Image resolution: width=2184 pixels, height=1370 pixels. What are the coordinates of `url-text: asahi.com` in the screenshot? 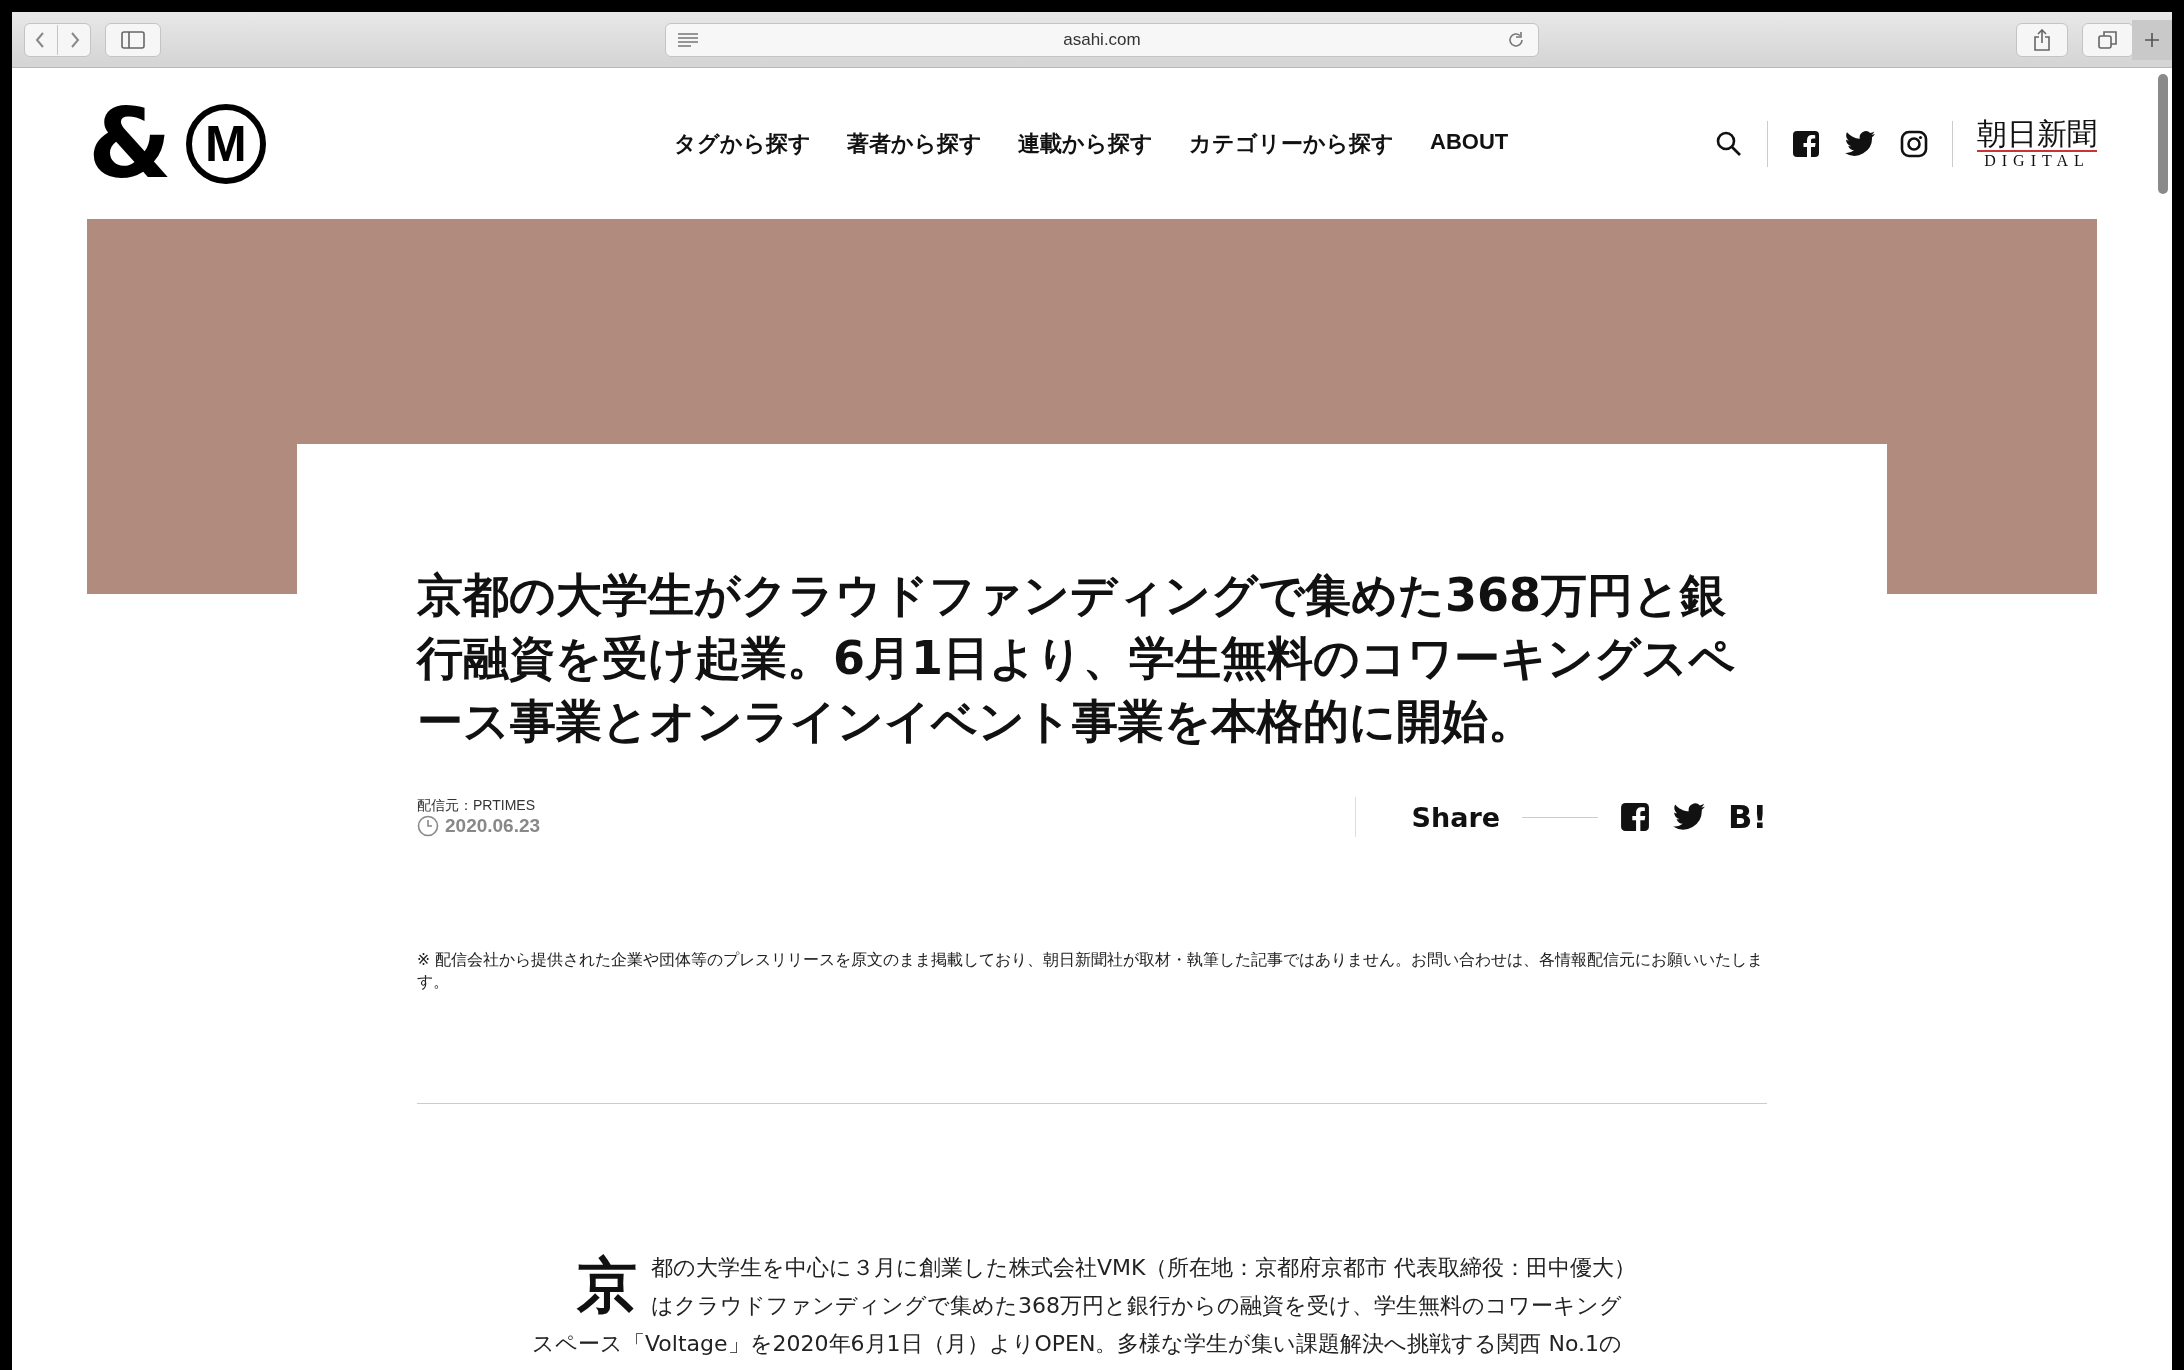 It's located at (1102, 39).